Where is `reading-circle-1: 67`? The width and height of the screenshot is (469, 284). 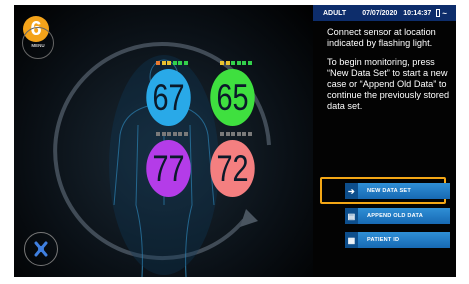 reading-circle-1: 67 is located at coordinates (168, 97).